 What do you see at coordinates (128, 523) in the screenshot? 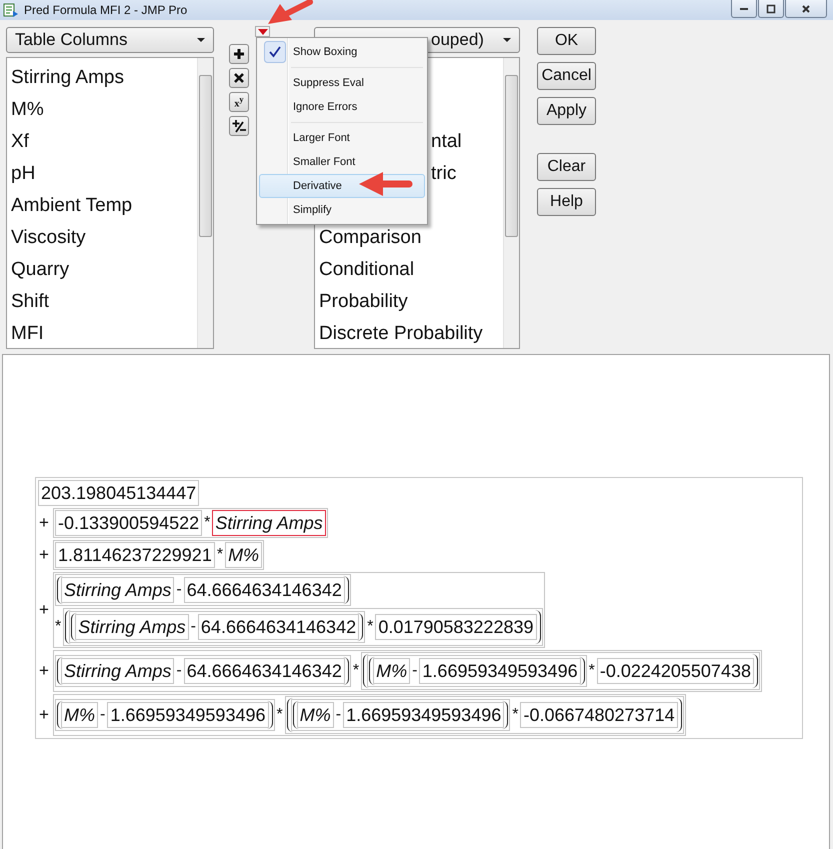
I see `number-term: -0.133900594522` at bounding box center [128, 523].